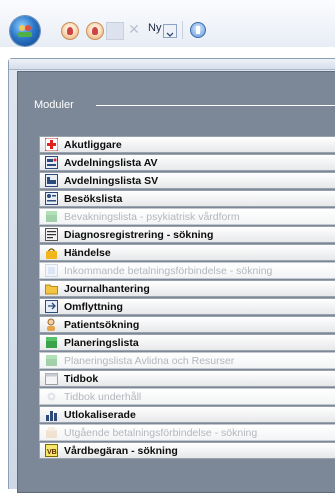 The image size is (335, 493). What do you see at coordinates (187, 252) in the screenshot?
I see `module-item: Händelse` at bounding box center [187, 252].